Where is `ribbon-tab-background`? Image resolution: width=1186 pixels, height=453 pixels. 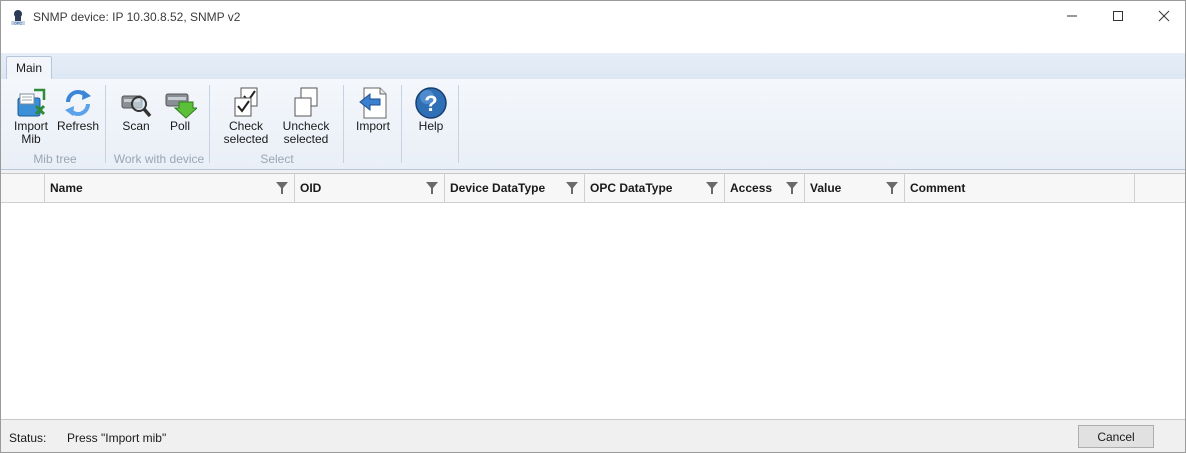
ribbon-tab-background is located at coordinates (593, 66).